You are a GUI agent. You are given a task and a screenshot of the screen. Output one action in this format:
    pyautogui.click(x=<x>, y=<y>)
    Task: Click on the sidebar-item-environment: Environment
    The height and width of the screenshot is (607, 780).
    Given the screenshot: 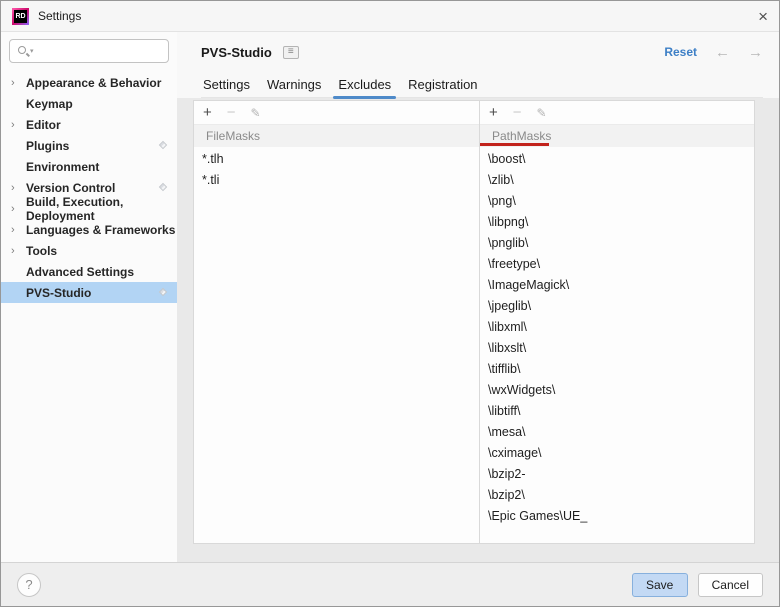 What is the action you would take?
    pyautogui.click(x=89, y=166)
    